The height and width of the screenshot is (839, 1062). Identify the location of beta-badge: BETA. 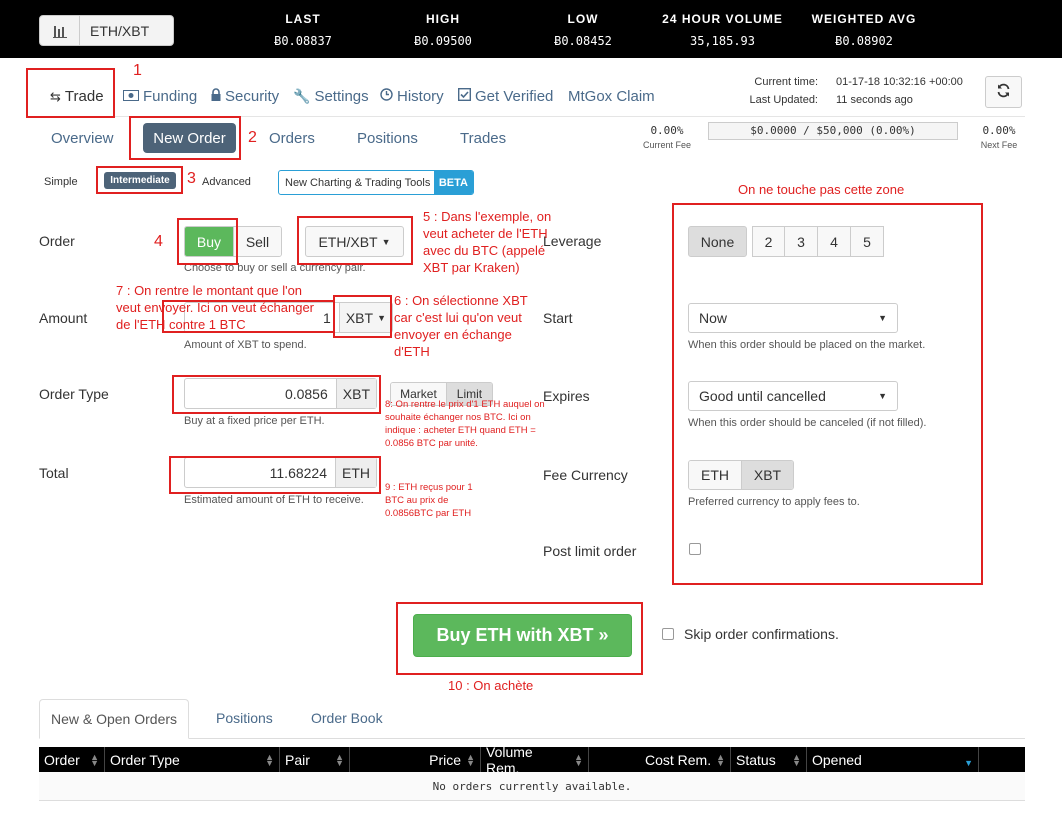
(453, 182).